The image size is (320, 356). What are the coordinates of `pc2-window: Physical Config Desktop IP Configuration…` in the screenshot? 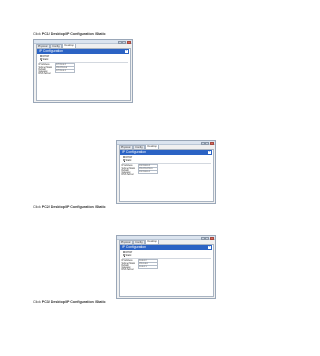 It's located at (166, 172).